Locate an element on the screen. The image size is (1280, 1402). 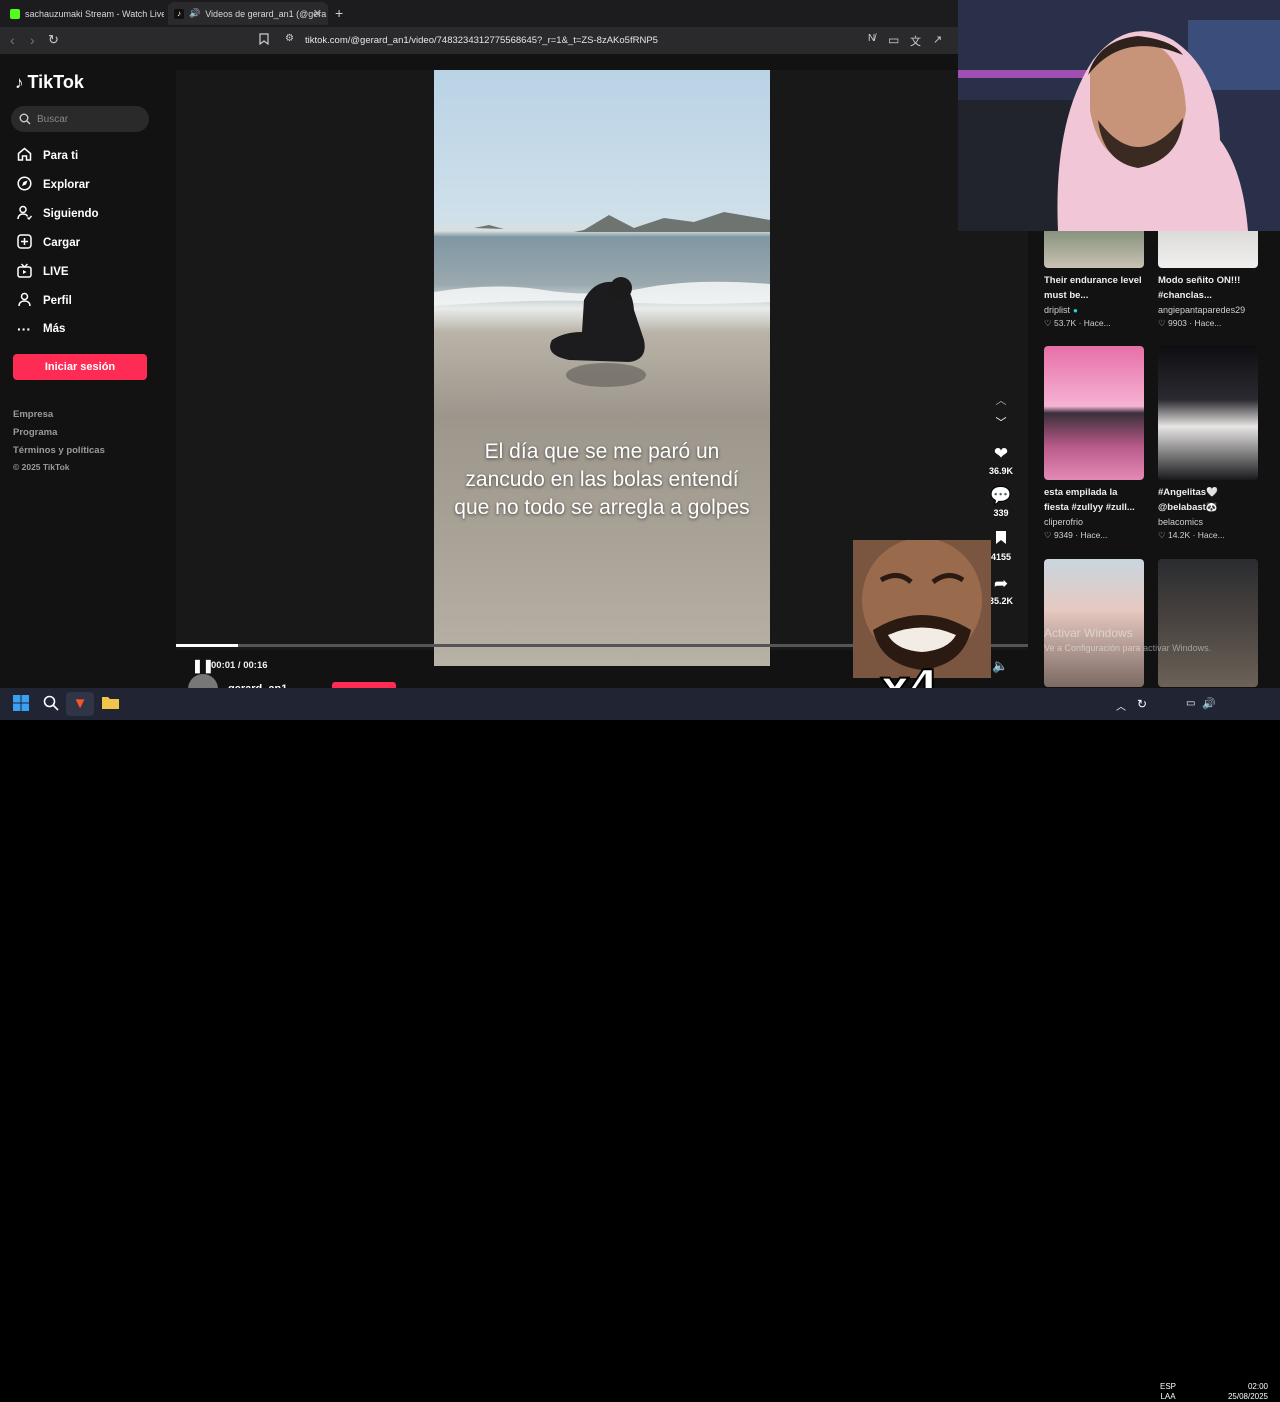
system-tray-chevron-icon: ︿ is located at coordinates (1121, 705).